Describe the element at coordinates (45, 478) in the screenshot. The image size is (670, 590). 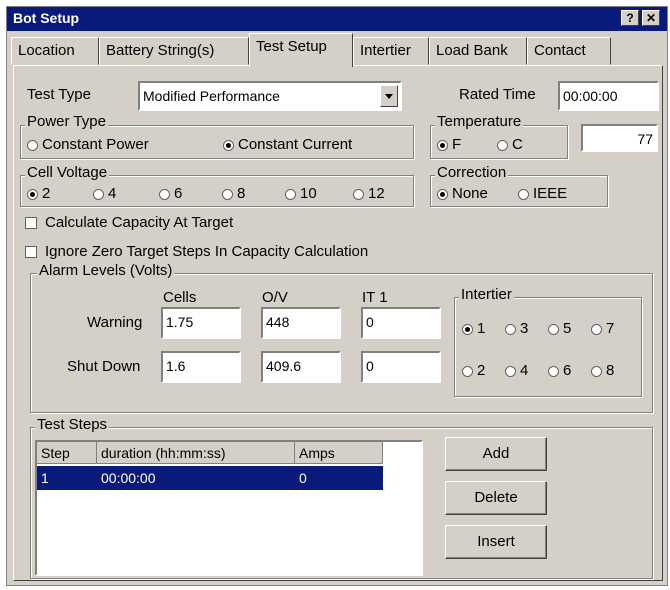
I see `step-cell: 1` at that location.